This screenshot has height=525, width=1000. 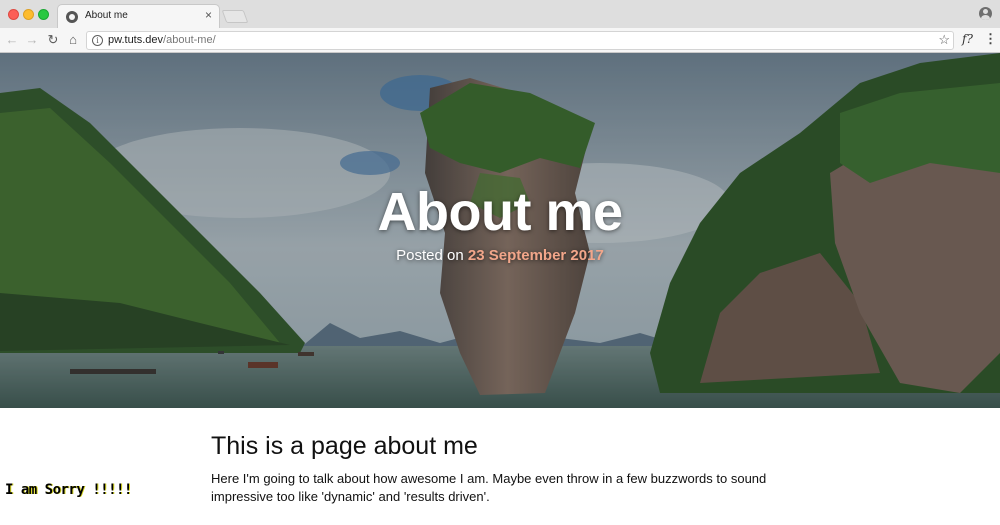 I want to click on bookmark-star-icon: ☆, so click(x=944, y=40).